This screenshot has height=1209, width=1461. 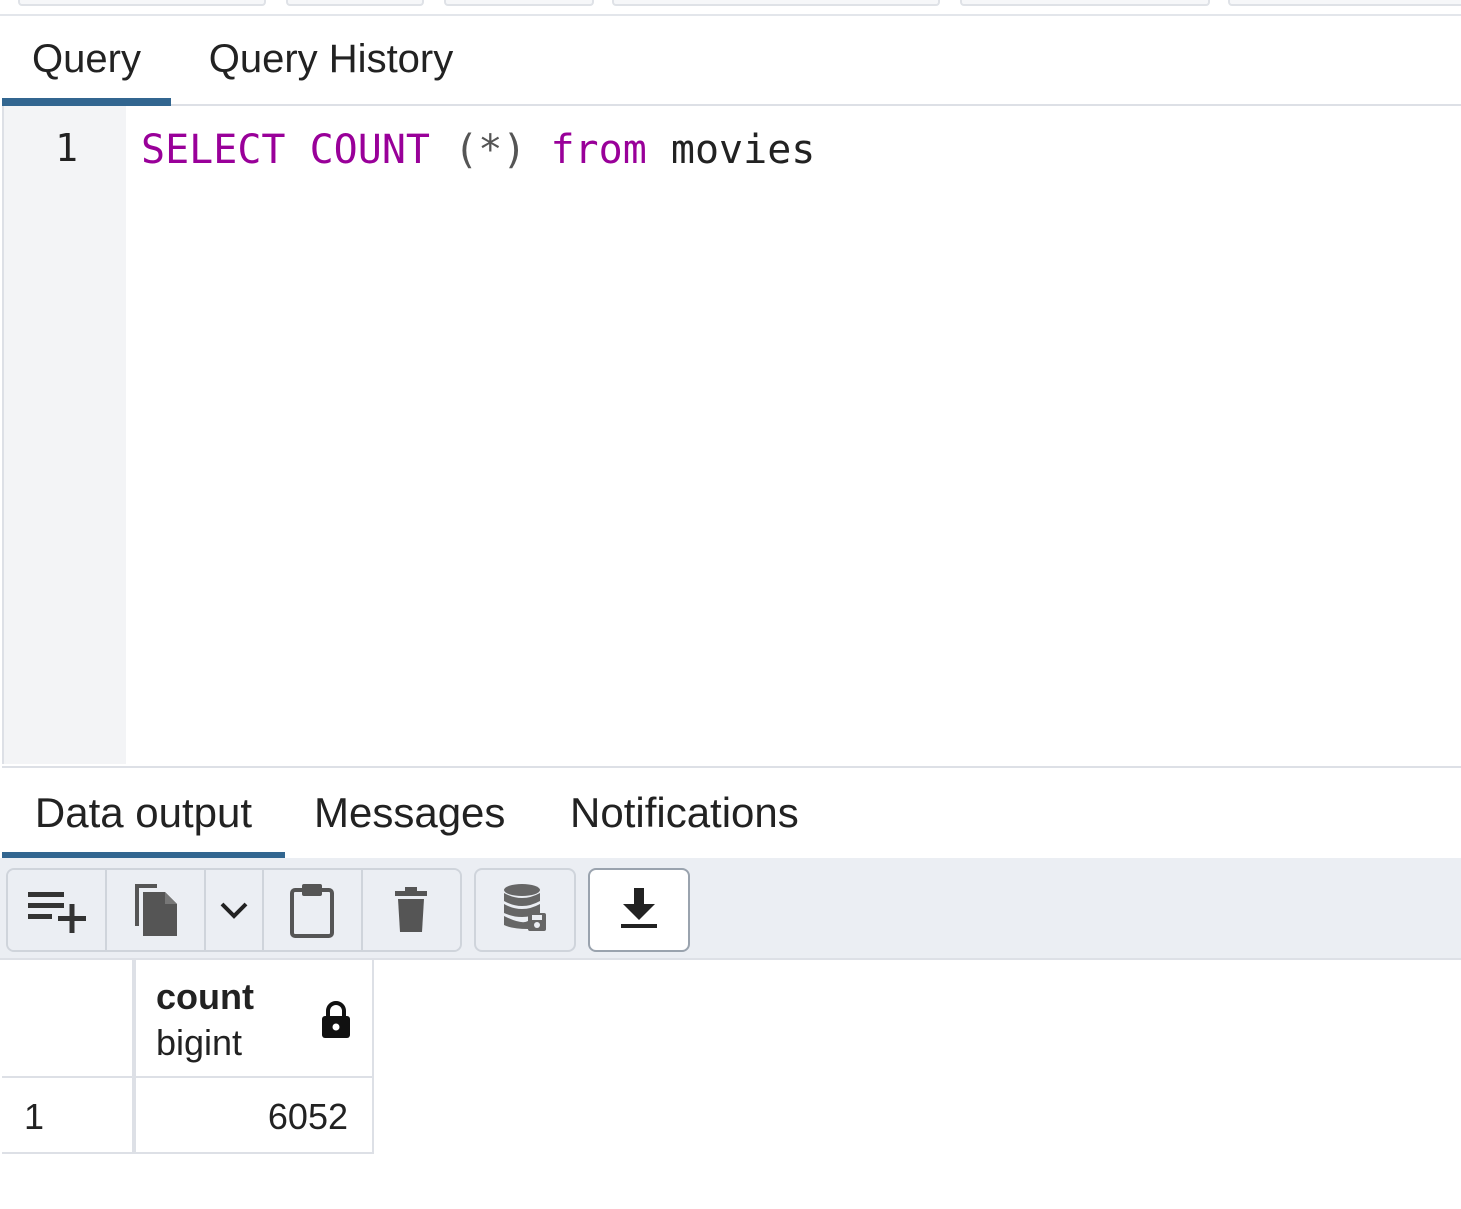 I want to click on results-tab-bar: Data output Messages Notifications, so click(x=731, y=813).